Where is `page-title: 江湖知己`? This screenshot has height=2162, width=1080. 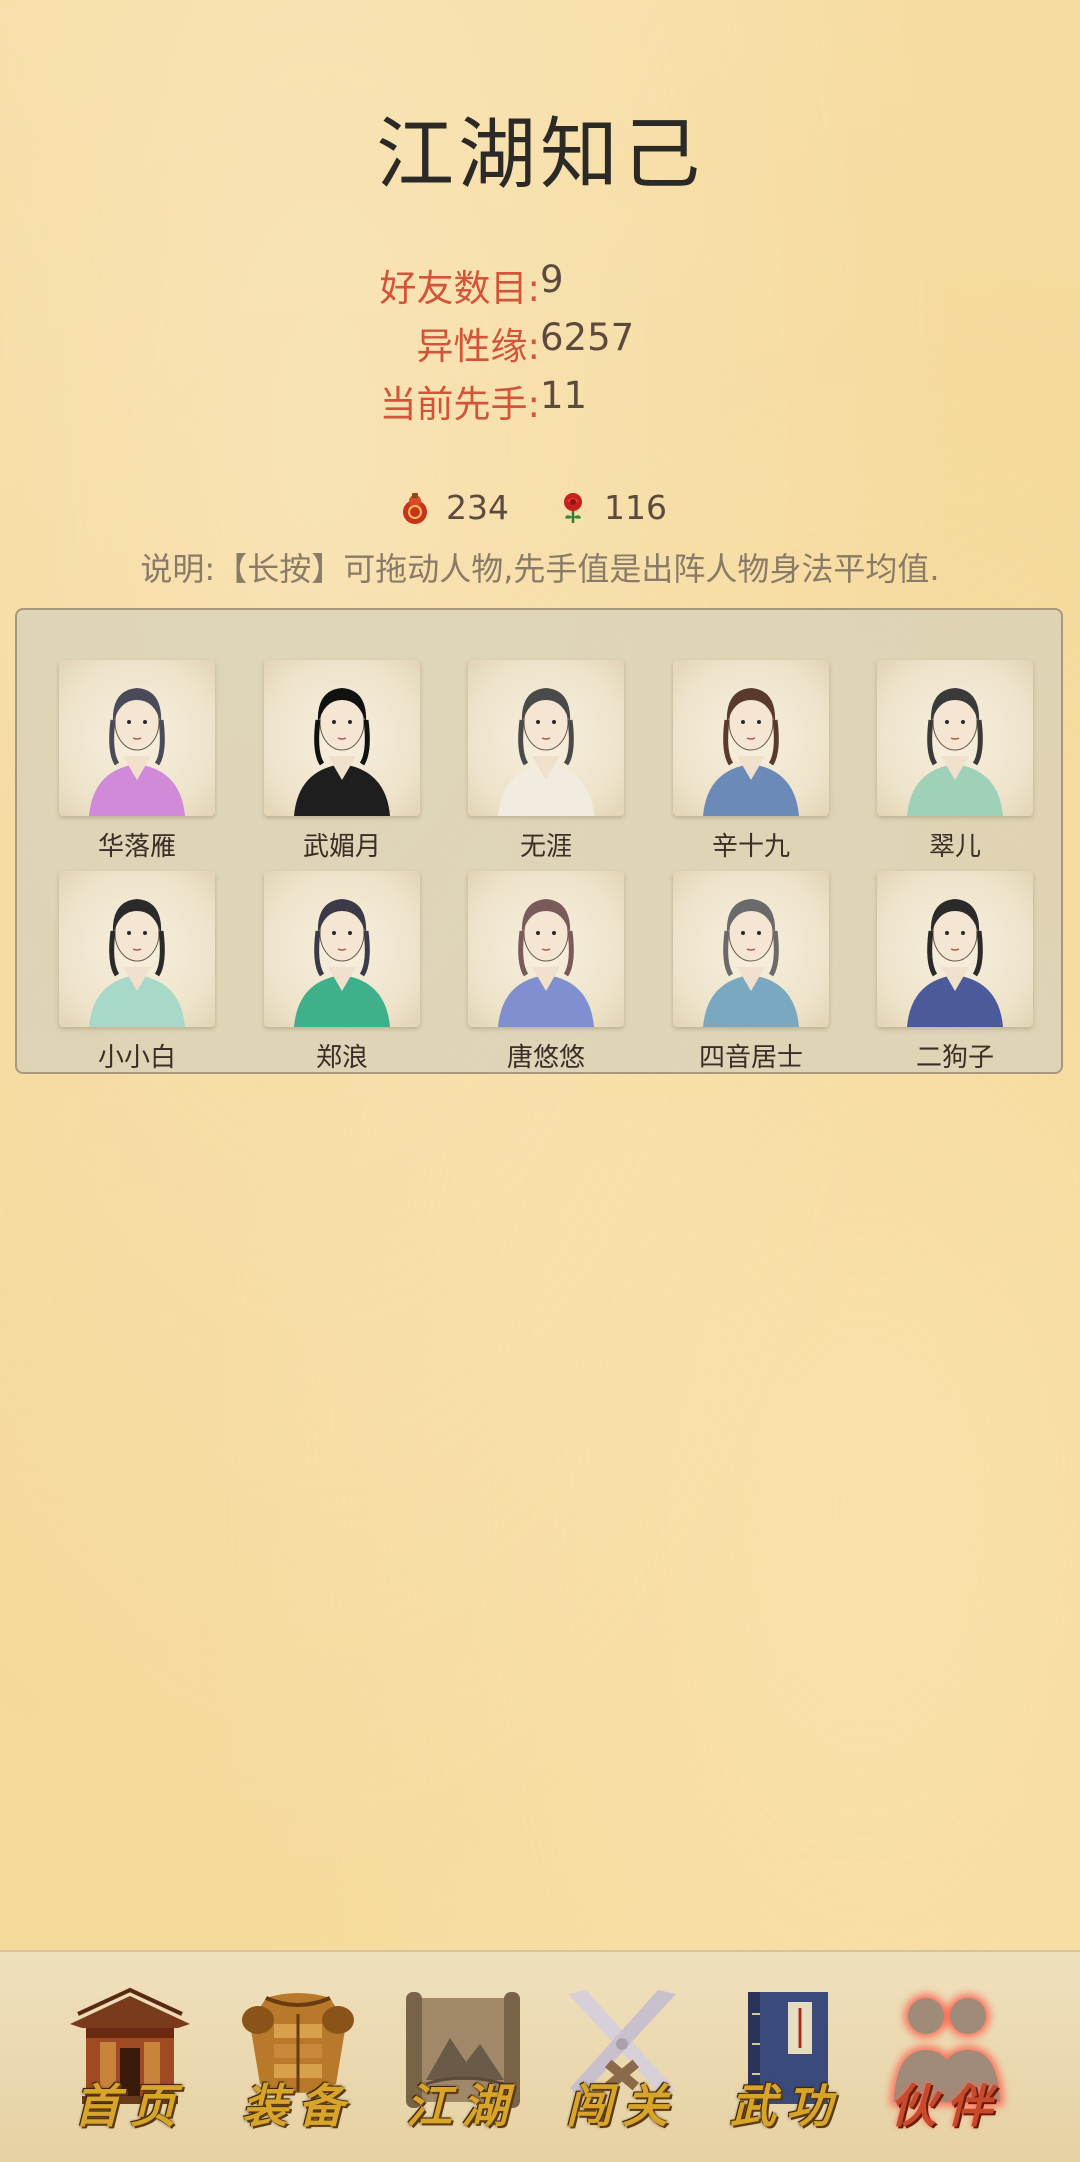
page-title: 江湖知己 is located at coordinates (539, 155).